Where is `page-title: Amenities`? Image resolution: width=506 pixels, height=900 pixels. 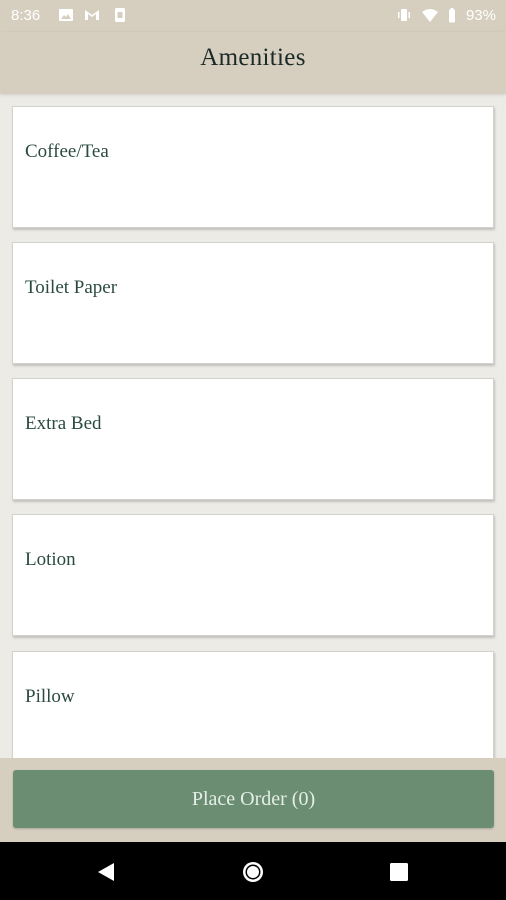
page-title: Amenities is located at coordinates (253, 57).